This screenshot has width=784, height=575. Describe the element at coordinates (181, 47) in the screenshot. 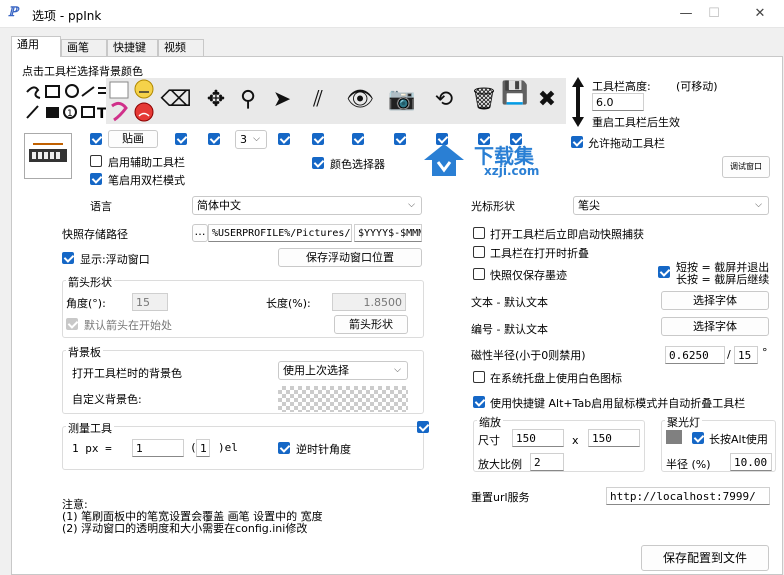

I see `tab-video: 视频` at that location.